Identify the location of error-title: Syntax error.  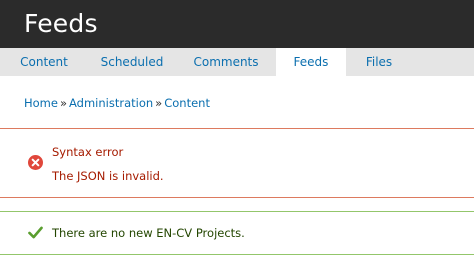
(88, 152).